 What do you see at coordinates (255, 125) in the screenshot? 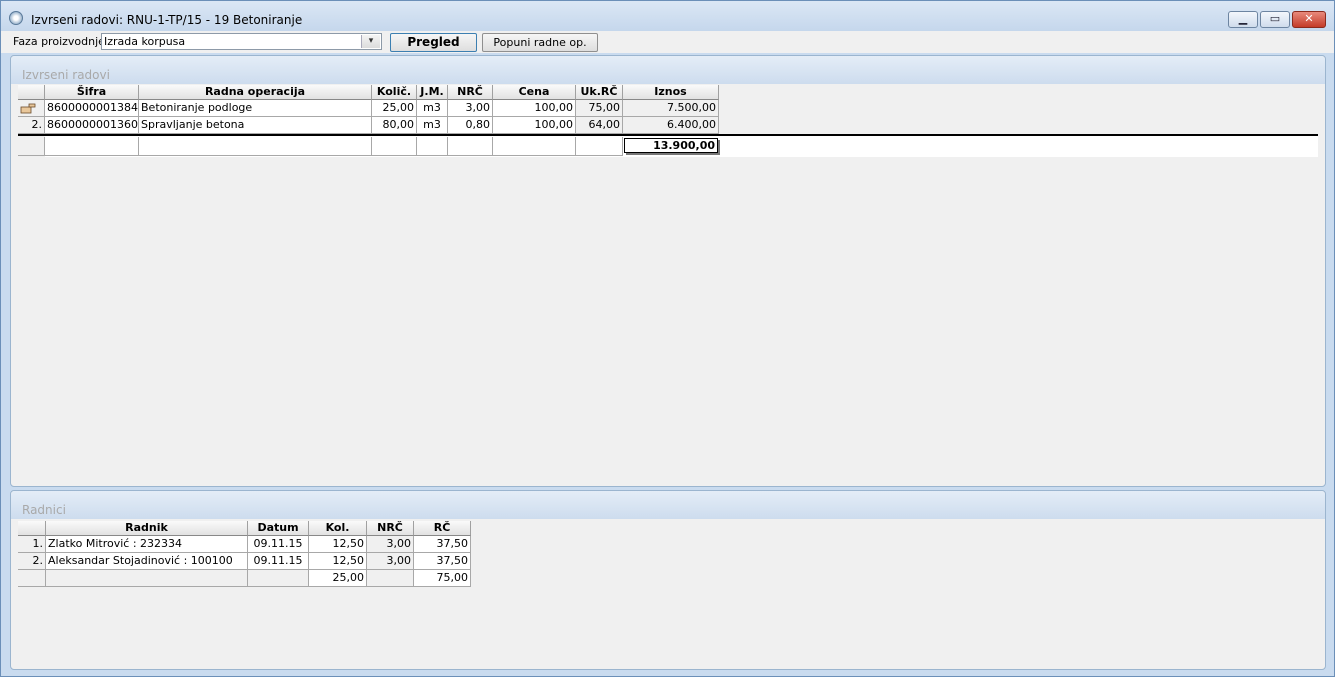
I see `cell-radna-operacija: Spravljanje betona` at bounding box center [255, 125].